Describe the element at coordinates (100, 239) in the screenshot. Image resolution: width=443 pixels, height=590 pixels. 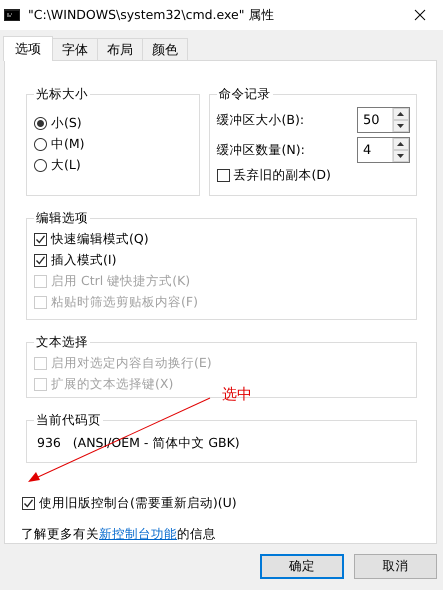
I see `checkbox-label: 快速编辑模式(Q)` at that location.